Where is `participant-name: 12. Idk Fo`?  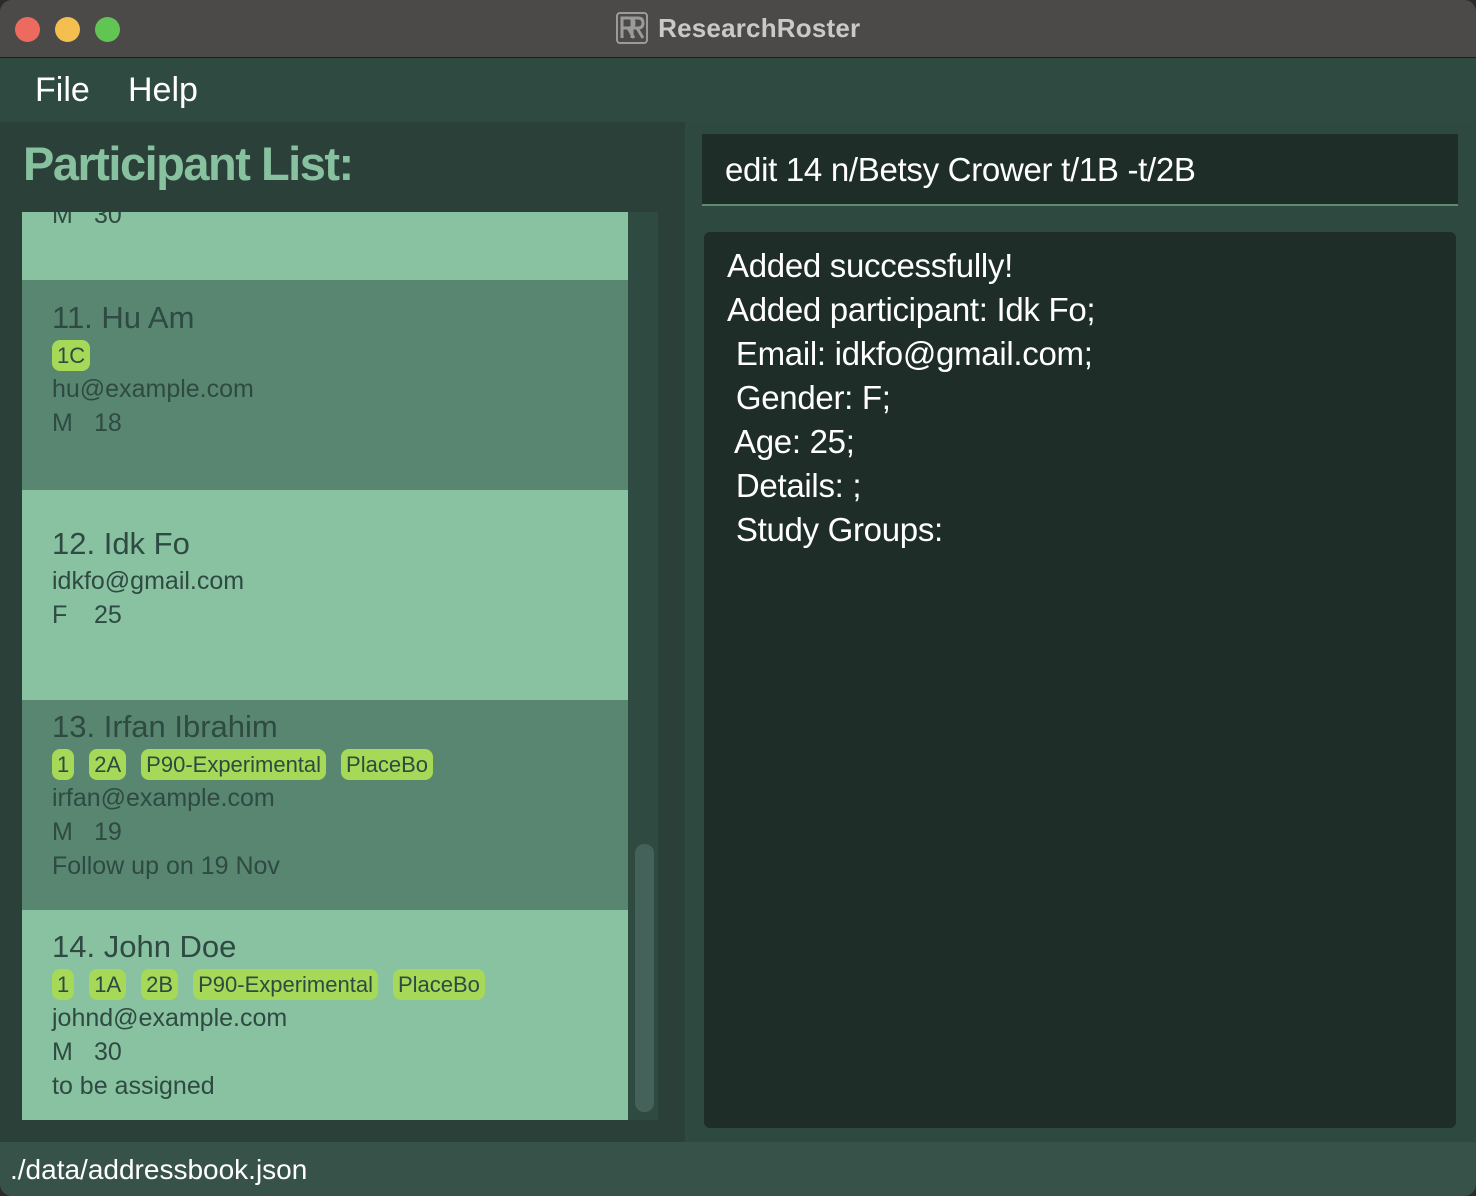
participant-name: 12. Idk Fo is located at coordinates (121, 543).